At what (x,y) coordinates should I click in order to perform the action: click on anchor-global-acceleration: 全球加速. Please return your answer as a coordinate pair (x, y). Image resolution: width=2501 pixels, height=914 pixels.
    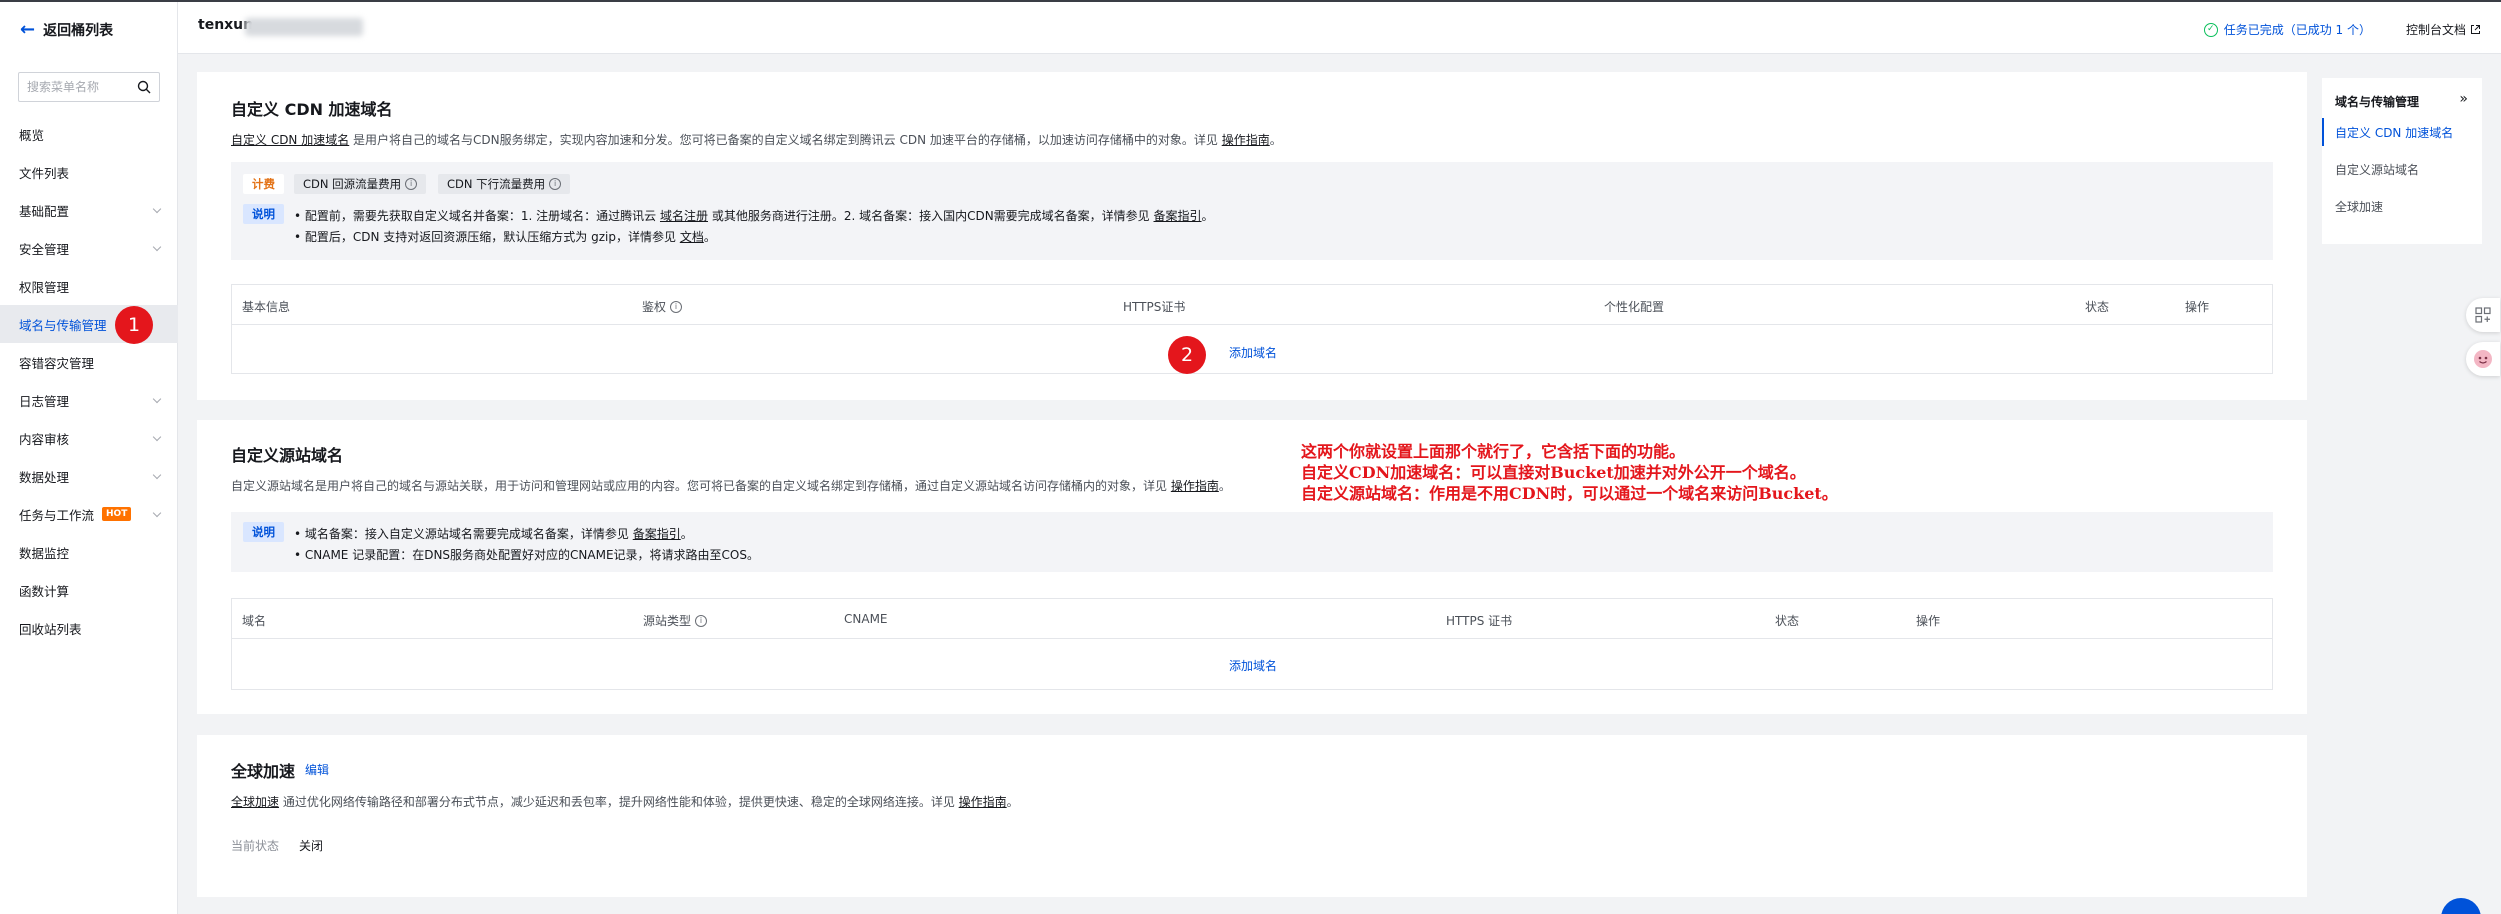
    Looking at the image, I should click on (2402, 206).